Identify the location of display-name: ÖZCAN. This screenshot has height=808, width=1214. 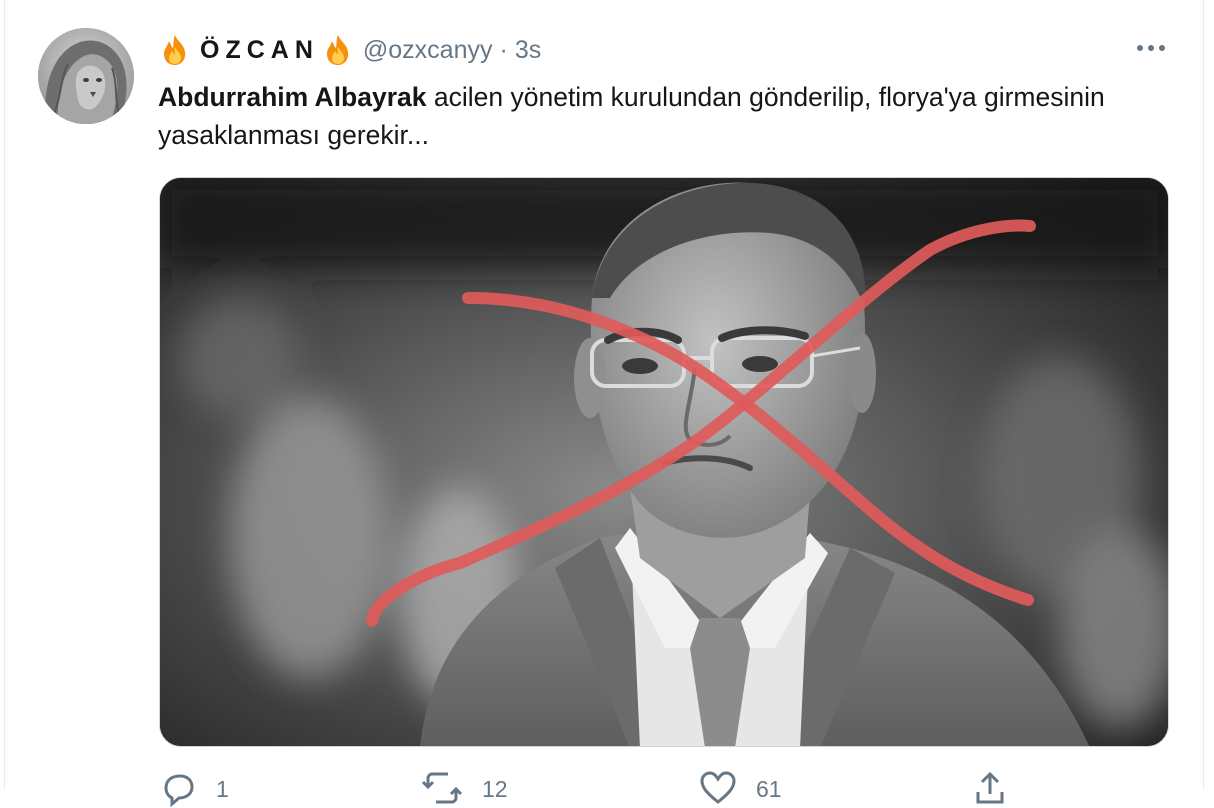
(259, 50).